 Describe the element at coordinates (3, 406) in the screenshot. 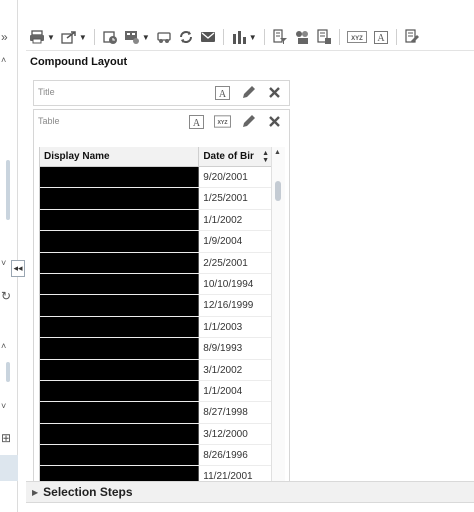

I see `chevron-down-icon-2: ˅` at that location.